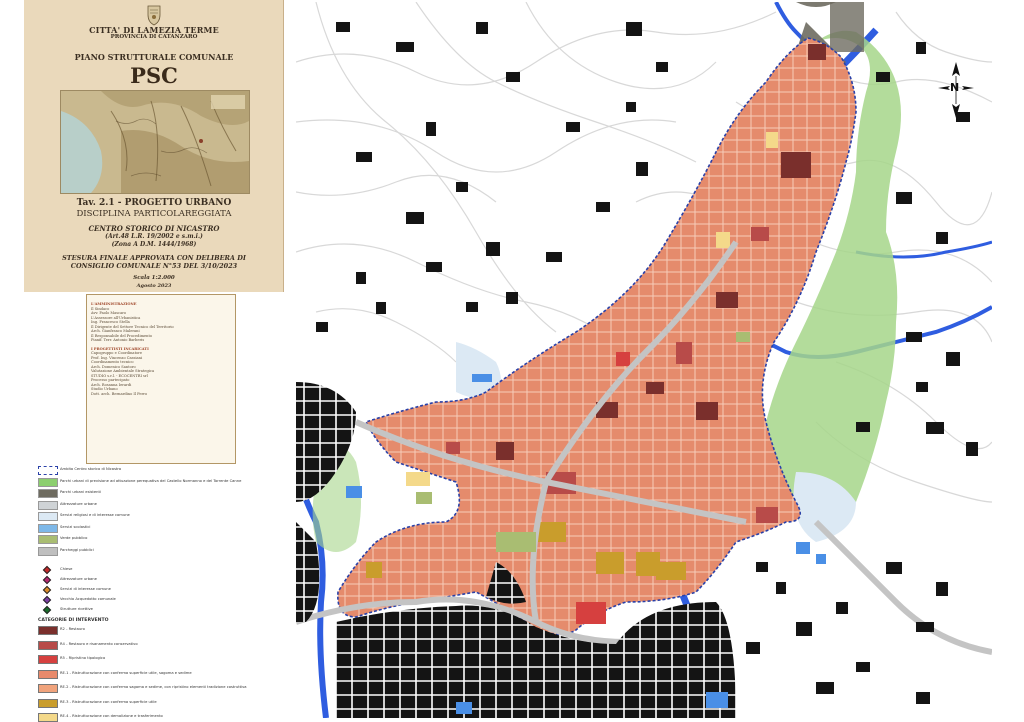 This screenshot has width=1024, height=722. What do you see at coordinates (154, 203) in the screenshot?
I see `table-title: Tav. 2.1 - PROGETTO URBANO` at bounding box center [154, 203].